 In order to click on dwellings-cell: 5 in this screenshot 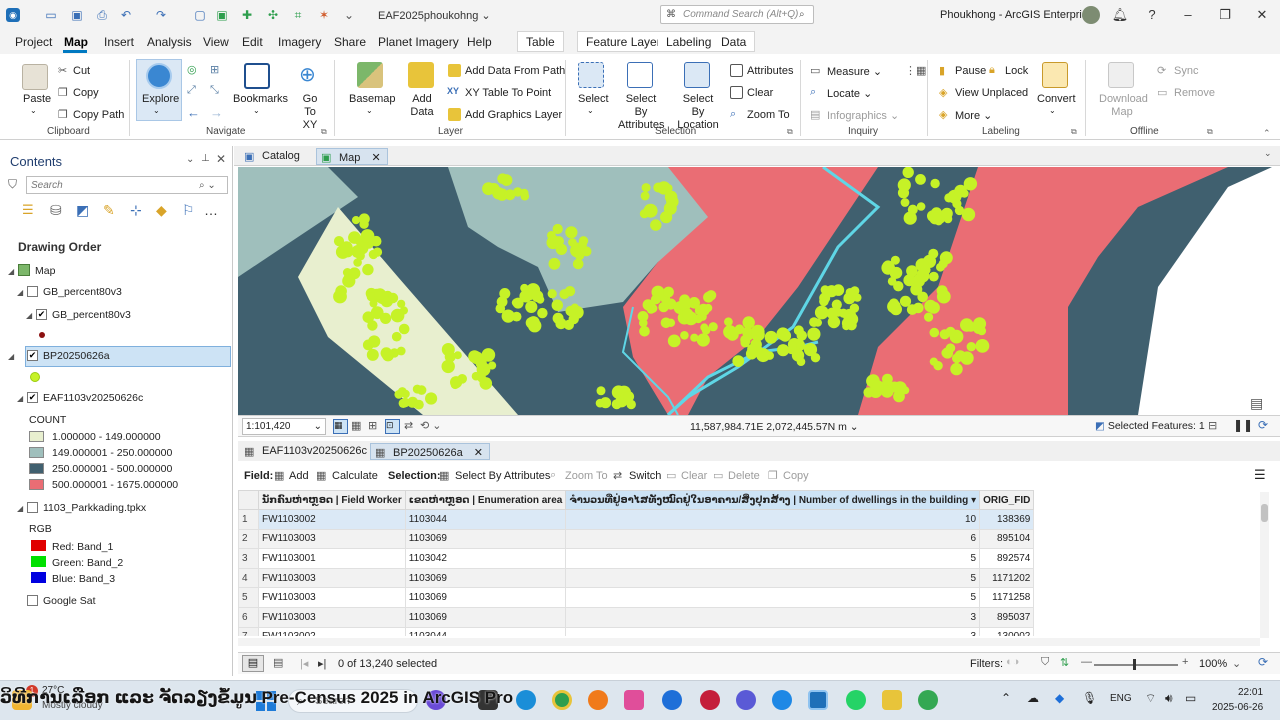, I will do `click(773, 558)`.